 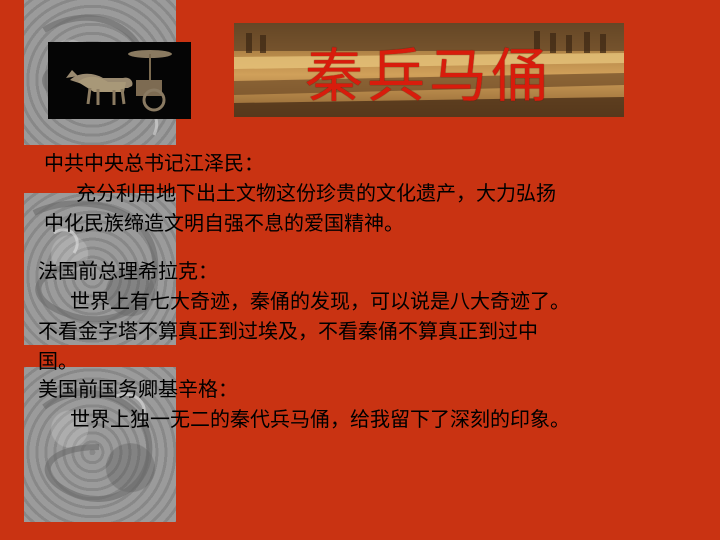 What do you see at coordinates (316, 193) in the screenshot?
I see `quote-line: 充分利用地下出土文物这份珍贵的文化遗产，大力弘扬` at bounding box center [316, 193].